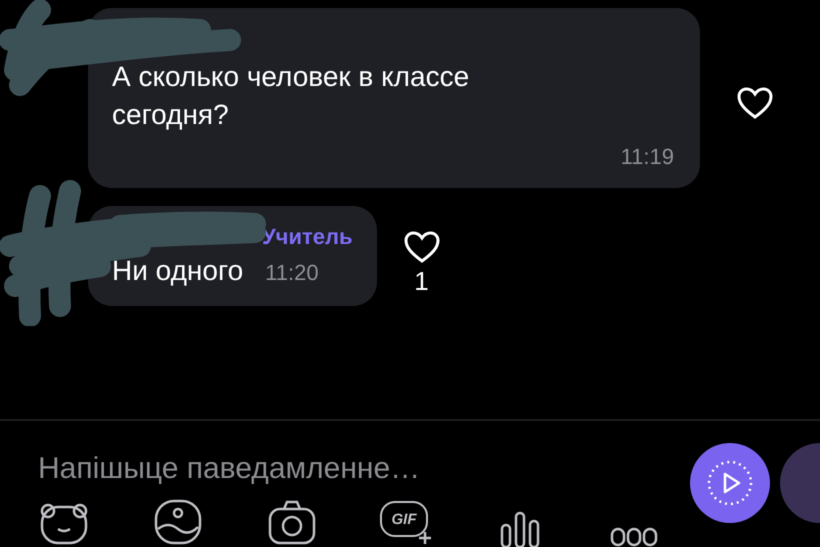  Describe the element at coordinates (291, 96) in the screenshot. I see `message-text: А сколько человек в классе сегодня?` at that location.